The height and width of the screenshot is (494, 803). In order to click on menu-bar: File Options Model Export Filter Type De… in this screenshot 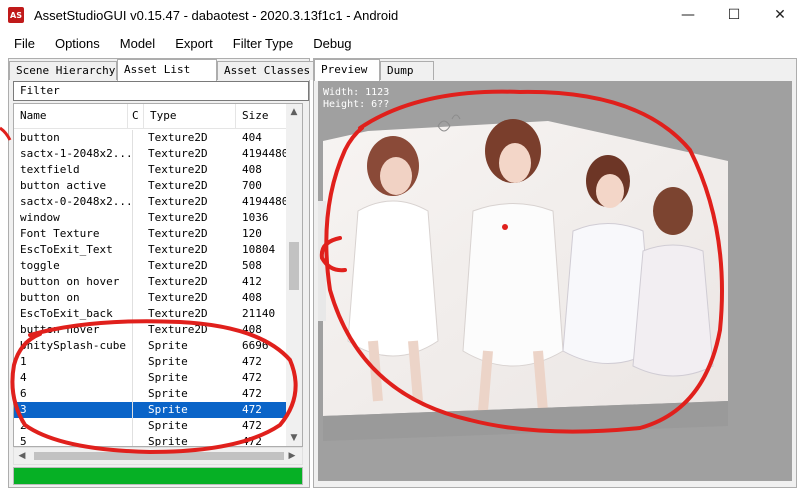, I will do `click(401, 43)`.